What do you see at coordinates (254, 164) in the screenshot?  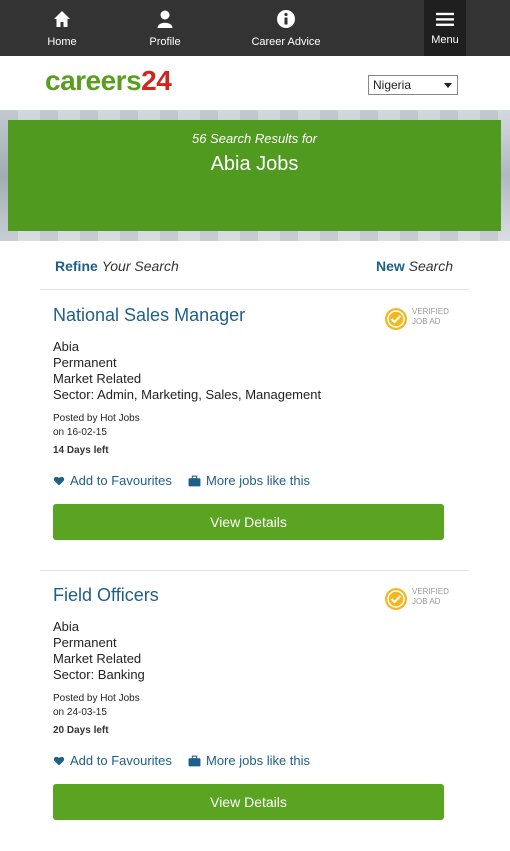 I see `page-title: Abia Jobs` at bounding box center [254, 164].